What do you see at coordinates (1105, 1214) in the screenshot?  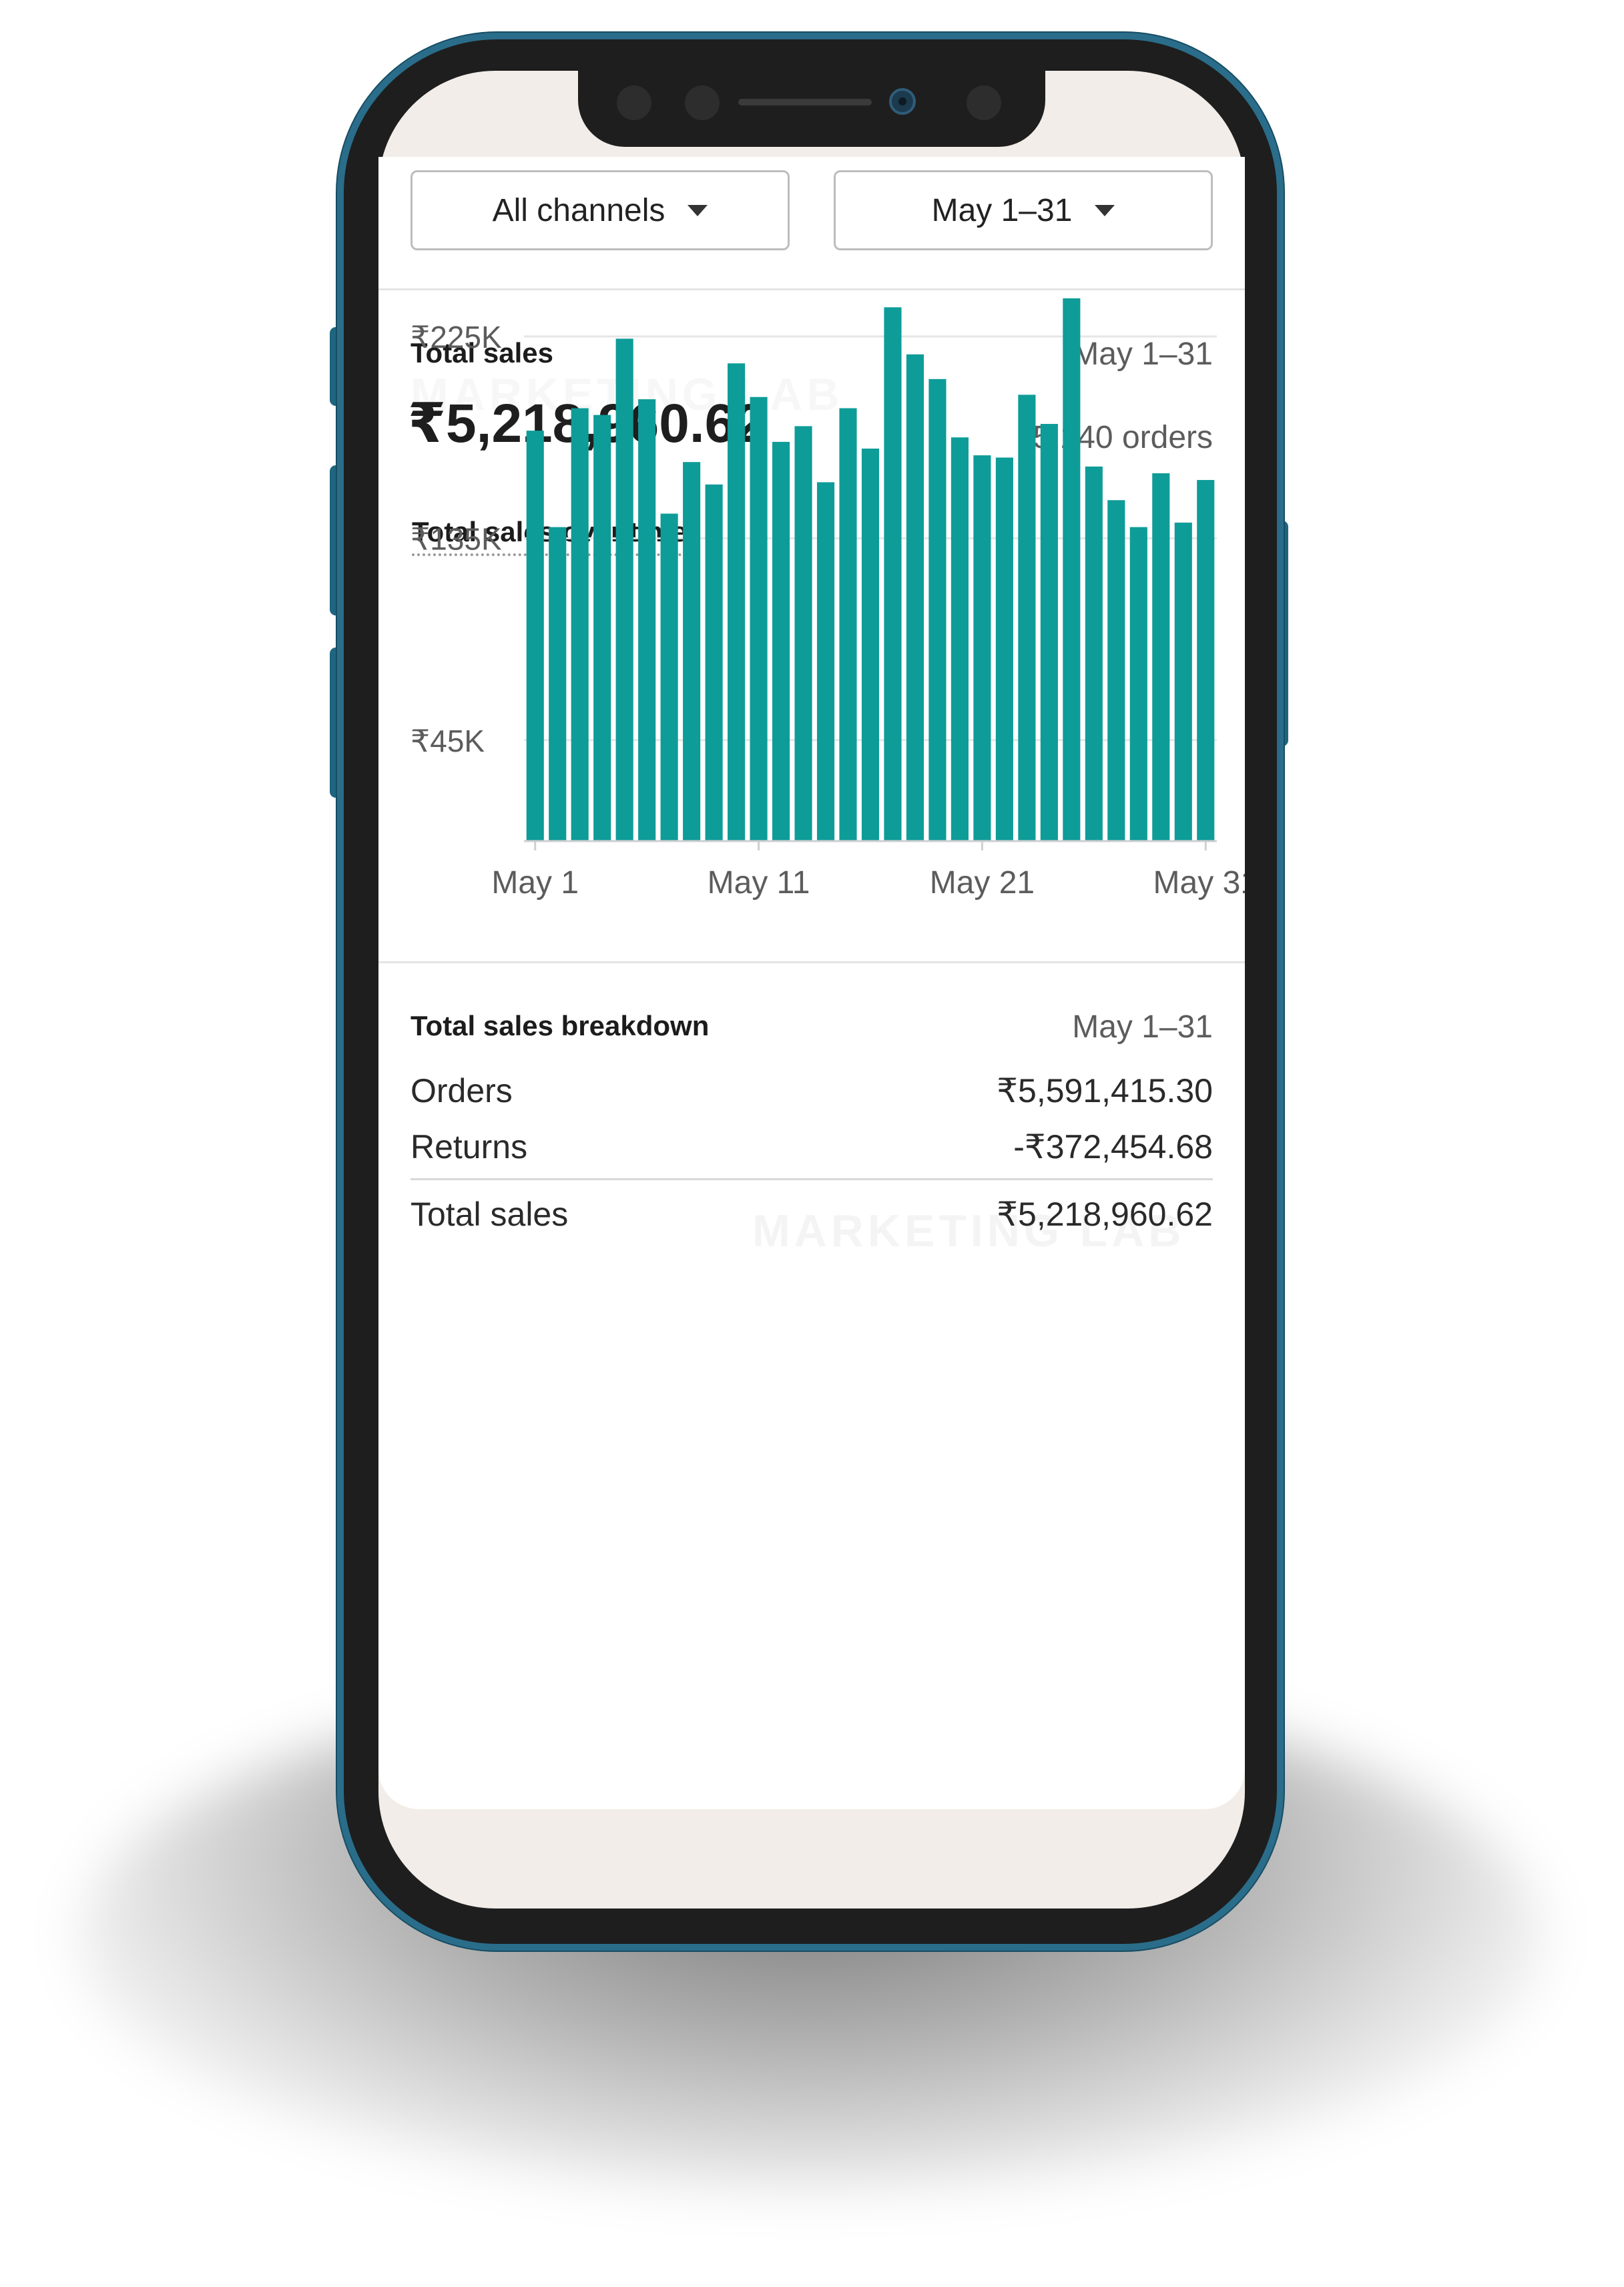 I see `total-sales-value: ₹5,218,960.62` at bounding box center [1105, 1214].